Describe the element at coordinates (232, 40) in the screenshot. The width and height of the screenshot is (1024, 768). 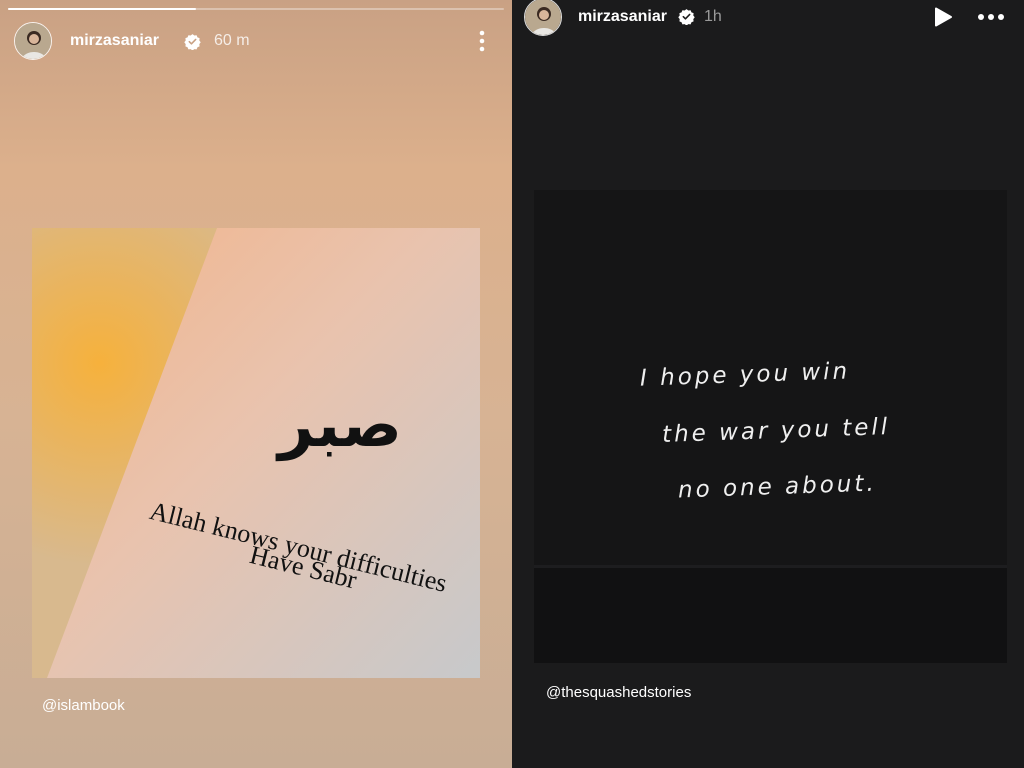
I see `post-time: 60 m` at that location.